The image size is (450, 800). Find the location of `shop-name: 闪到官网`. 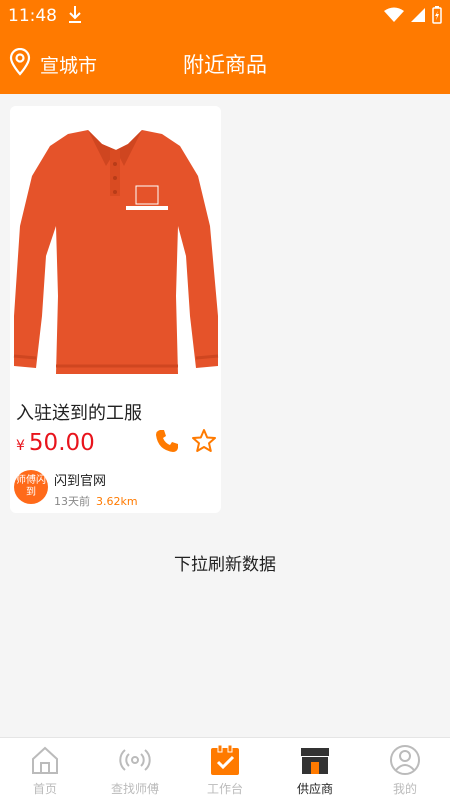

shop-name: 闪到官网 is located at coordinates (80, 479).